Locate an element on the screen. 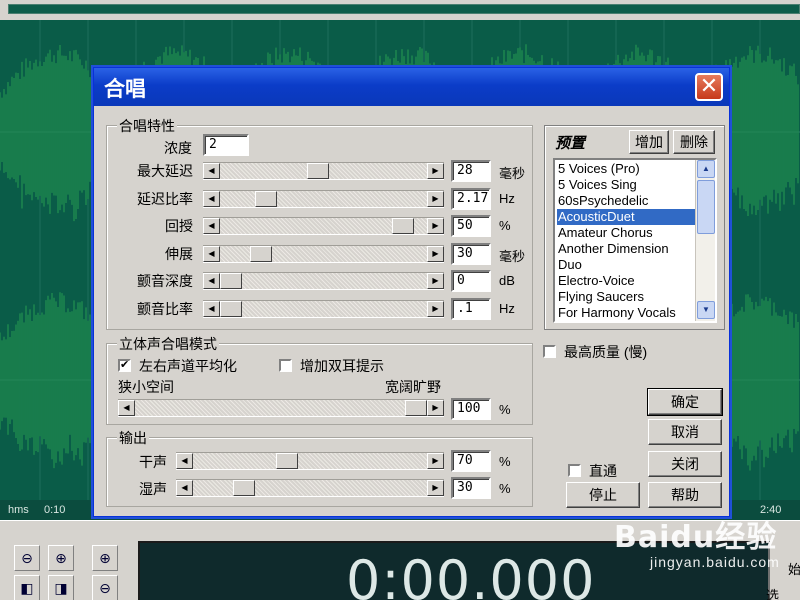 The width and height of the screenshot is (800, 600). preset-scrollbar: ▲ ▼ is located at coordinates (705, 240).